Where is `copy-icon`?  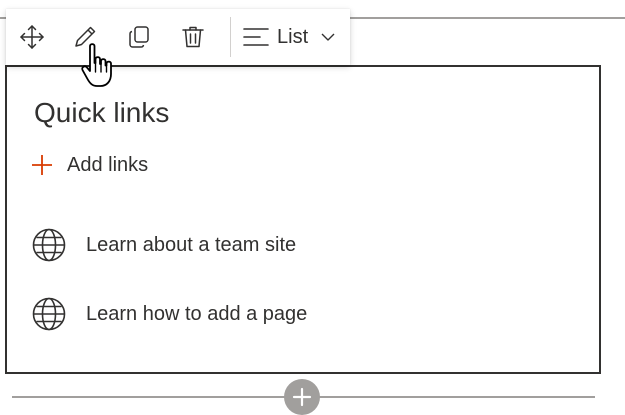 copy-icon is located at coordinates (139, 37).